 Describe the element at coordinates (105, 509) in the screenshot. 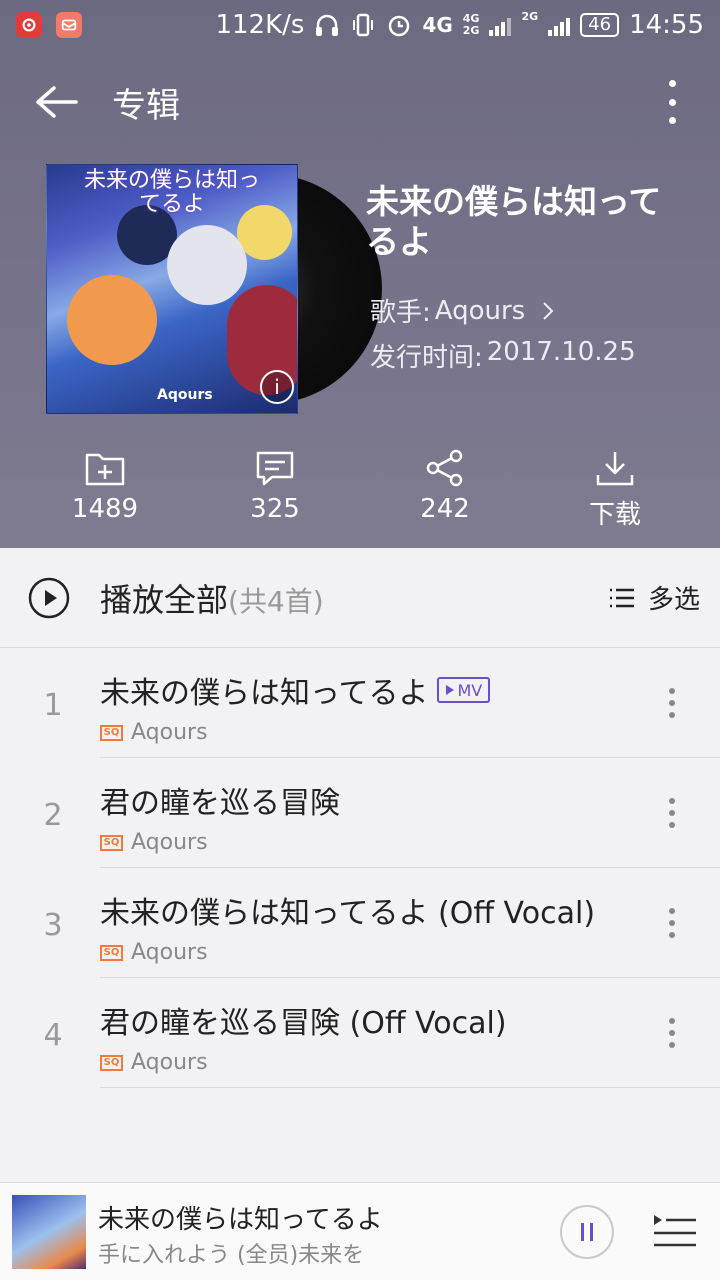

I see `collect-count: 1489` at that location.